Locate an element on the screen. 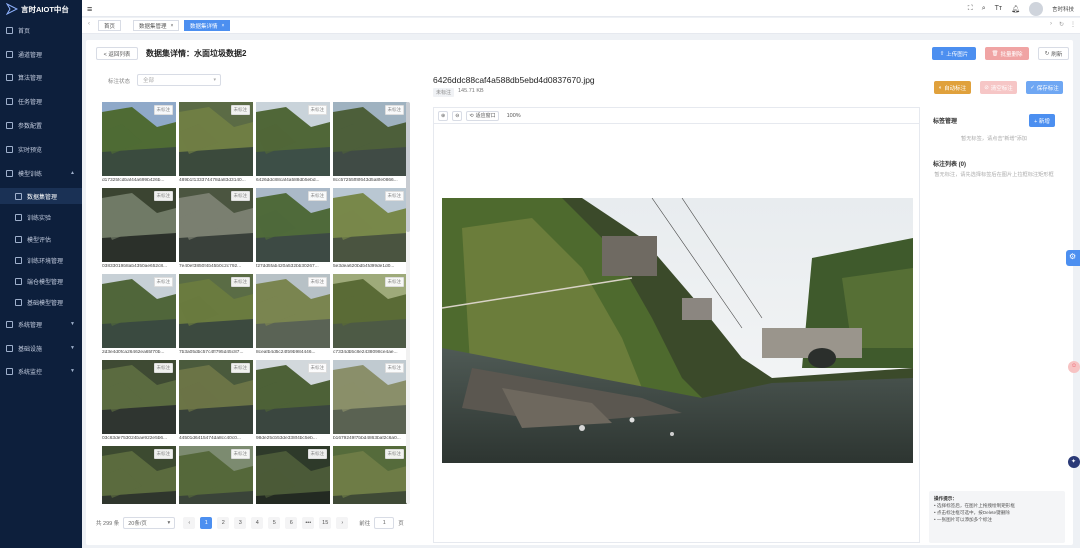  sidebar-item-base-model: 基础模型管理 is located at coordinates (41, 302).